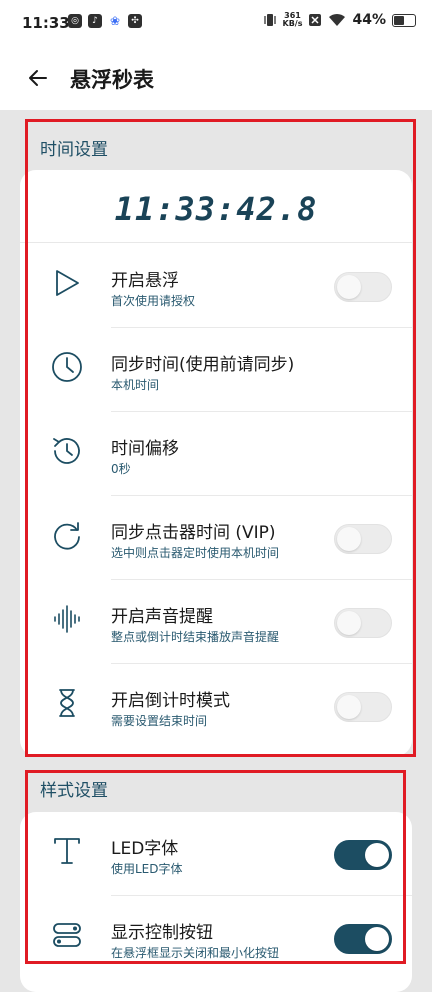 Image resolution: width=432 pixels, height=992 pixels. What do you see at coordinates (315, 20) in the screenshot?
I see `sim-disabled-icon` at bounding box center [315, 20].